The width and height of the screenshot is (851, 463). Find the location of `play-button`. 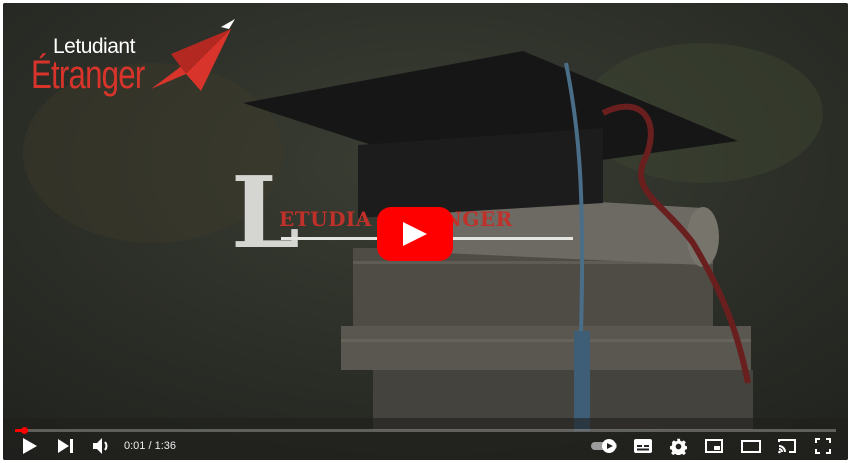

play-button is located at coordinates (30, 446).